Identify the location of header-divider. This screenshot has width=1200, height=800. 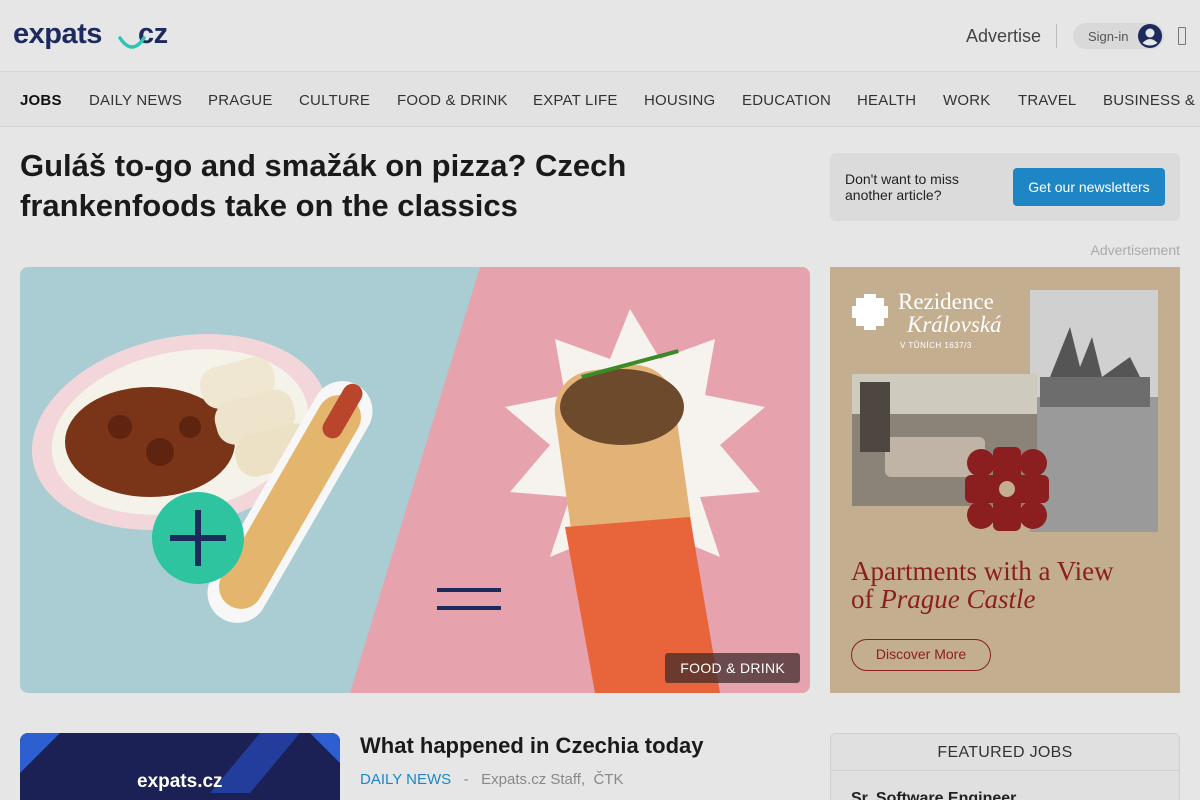
(1056, 36).